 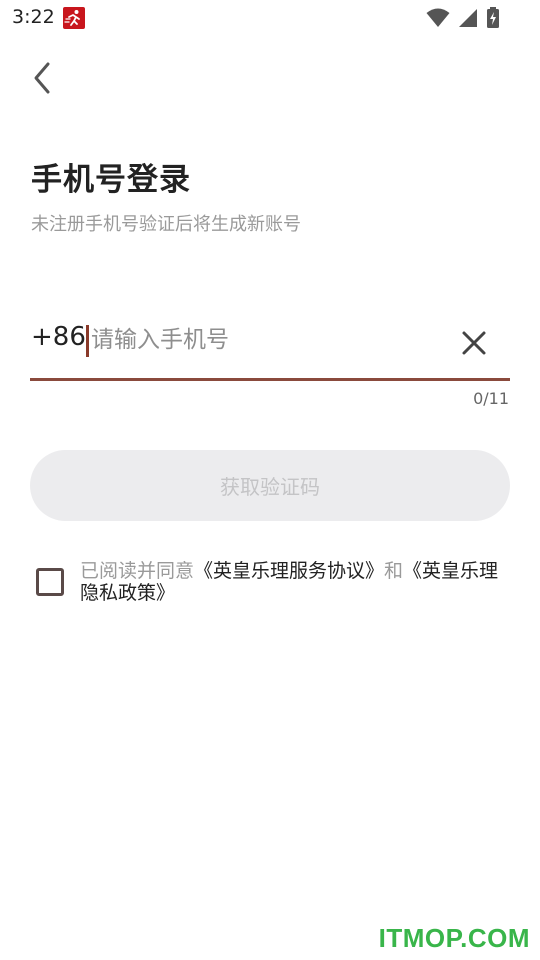 I want to click on agreement-prefix: 已阅读并同意, so click(x=137, y=571).